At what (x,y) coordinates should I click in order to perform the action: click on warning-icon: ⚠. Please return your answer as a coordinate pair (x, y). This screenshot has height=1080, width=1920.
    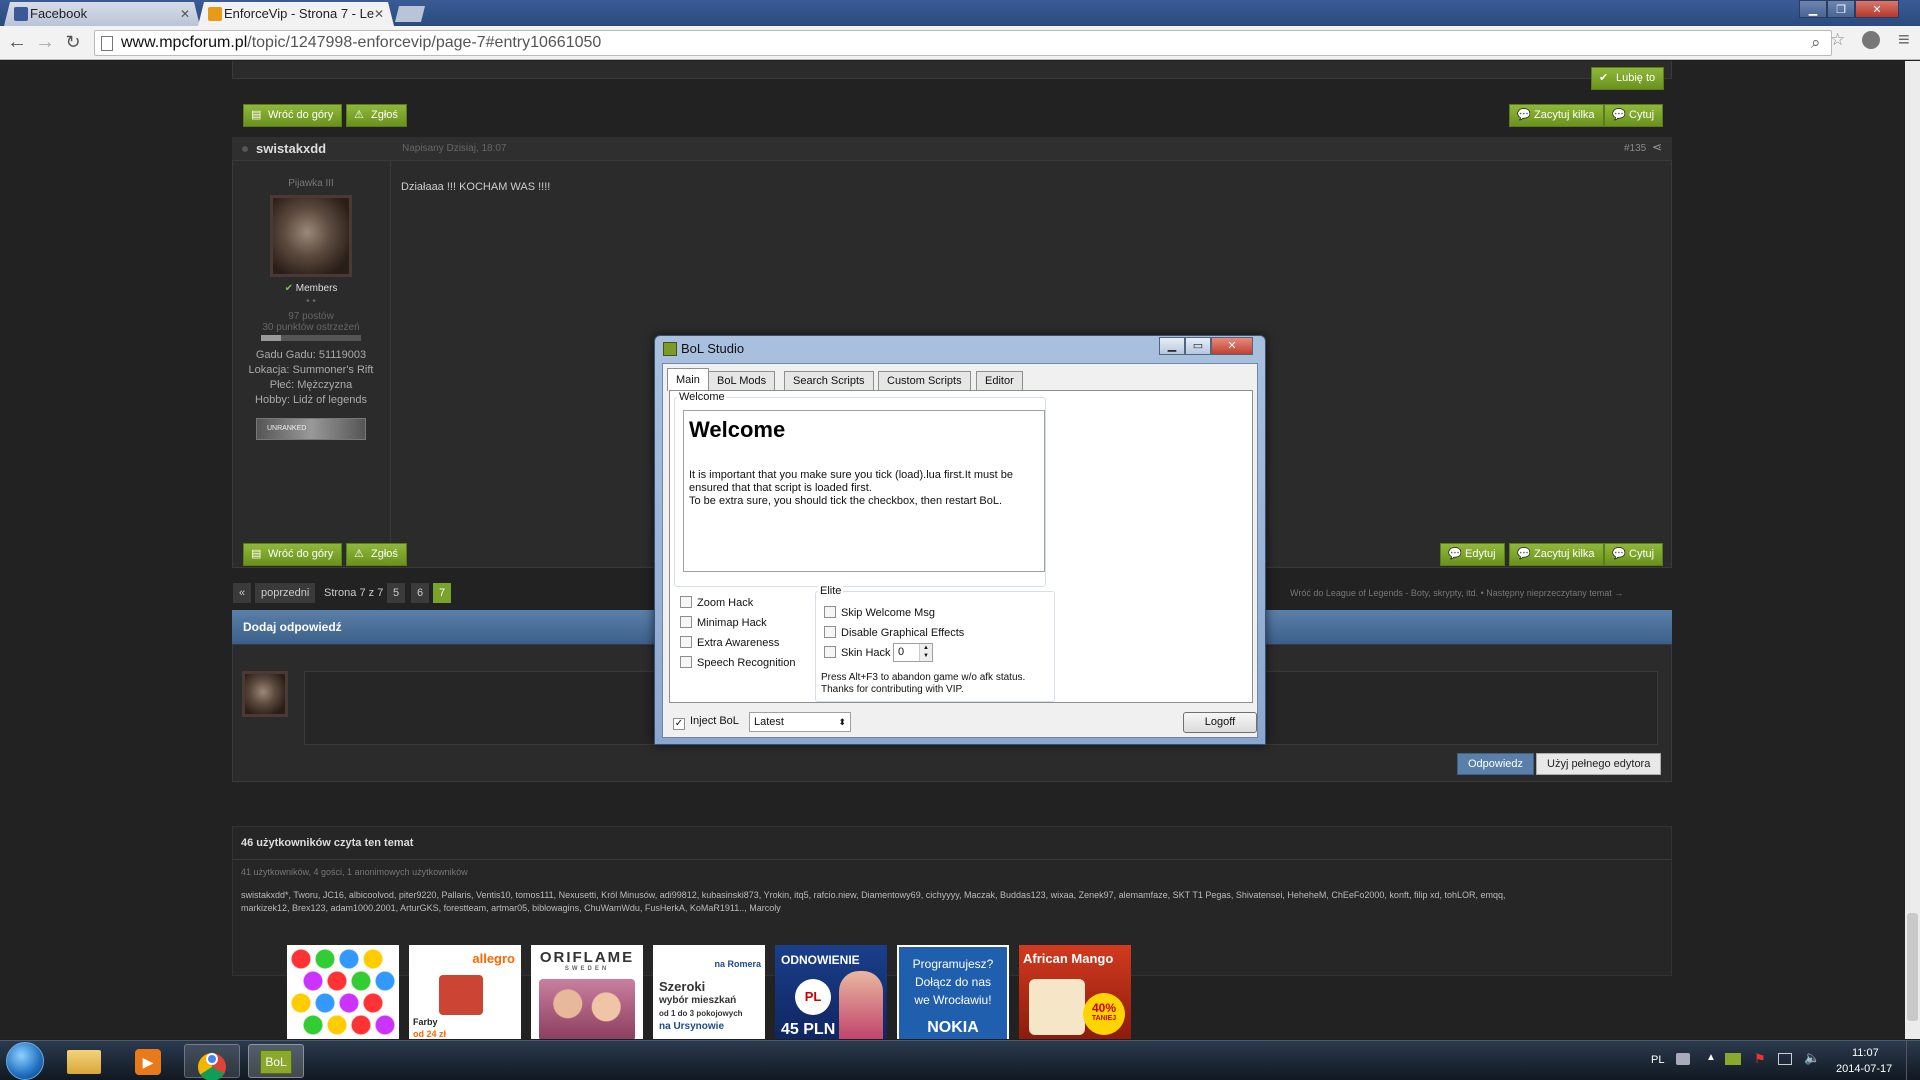
    Looking at the image, I should click on (359, 554).